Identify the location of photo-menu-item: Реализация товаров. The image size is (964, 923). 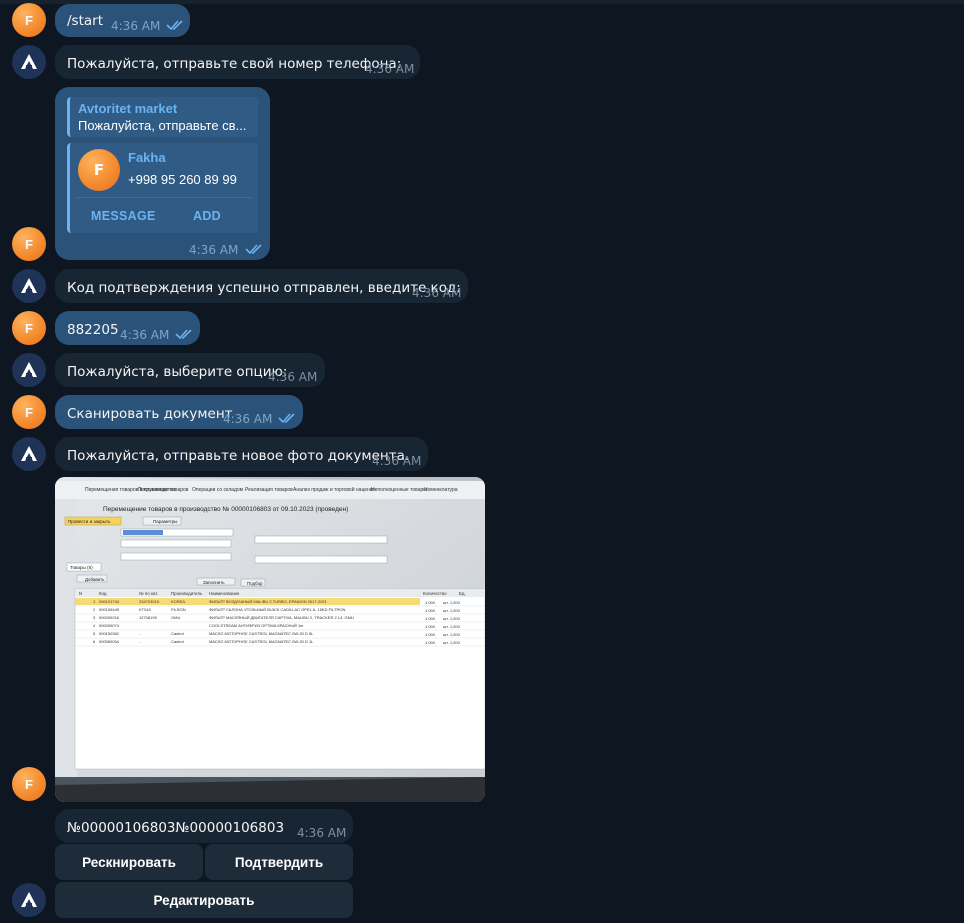
(269, 490).